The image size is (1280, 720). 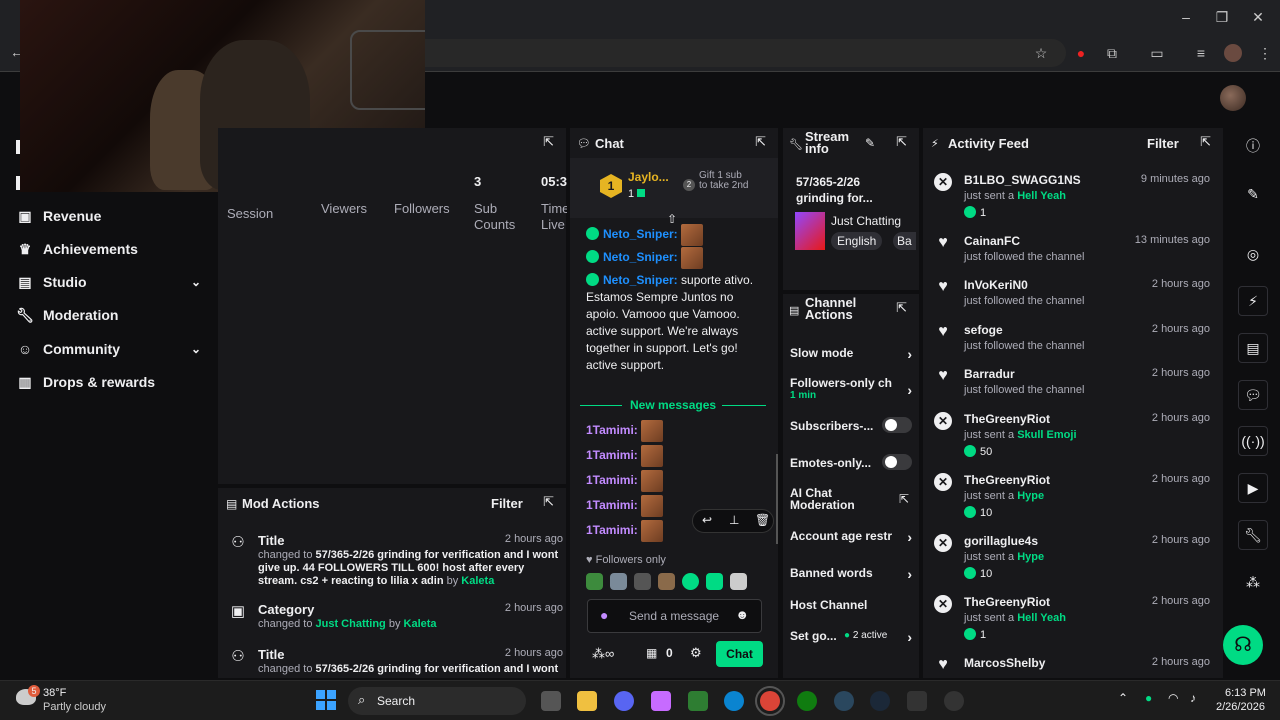 I want to click on maximize-icon: ❐, so click(x=1222, y=17).